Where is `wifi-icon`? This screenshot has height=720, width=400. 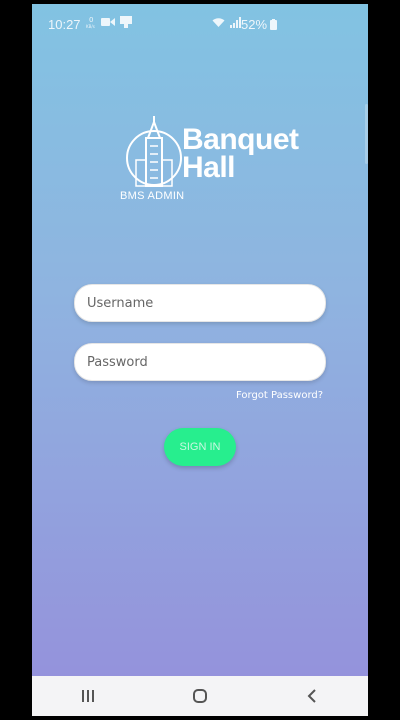 wifi-icon is located at coordinates (218, 22).